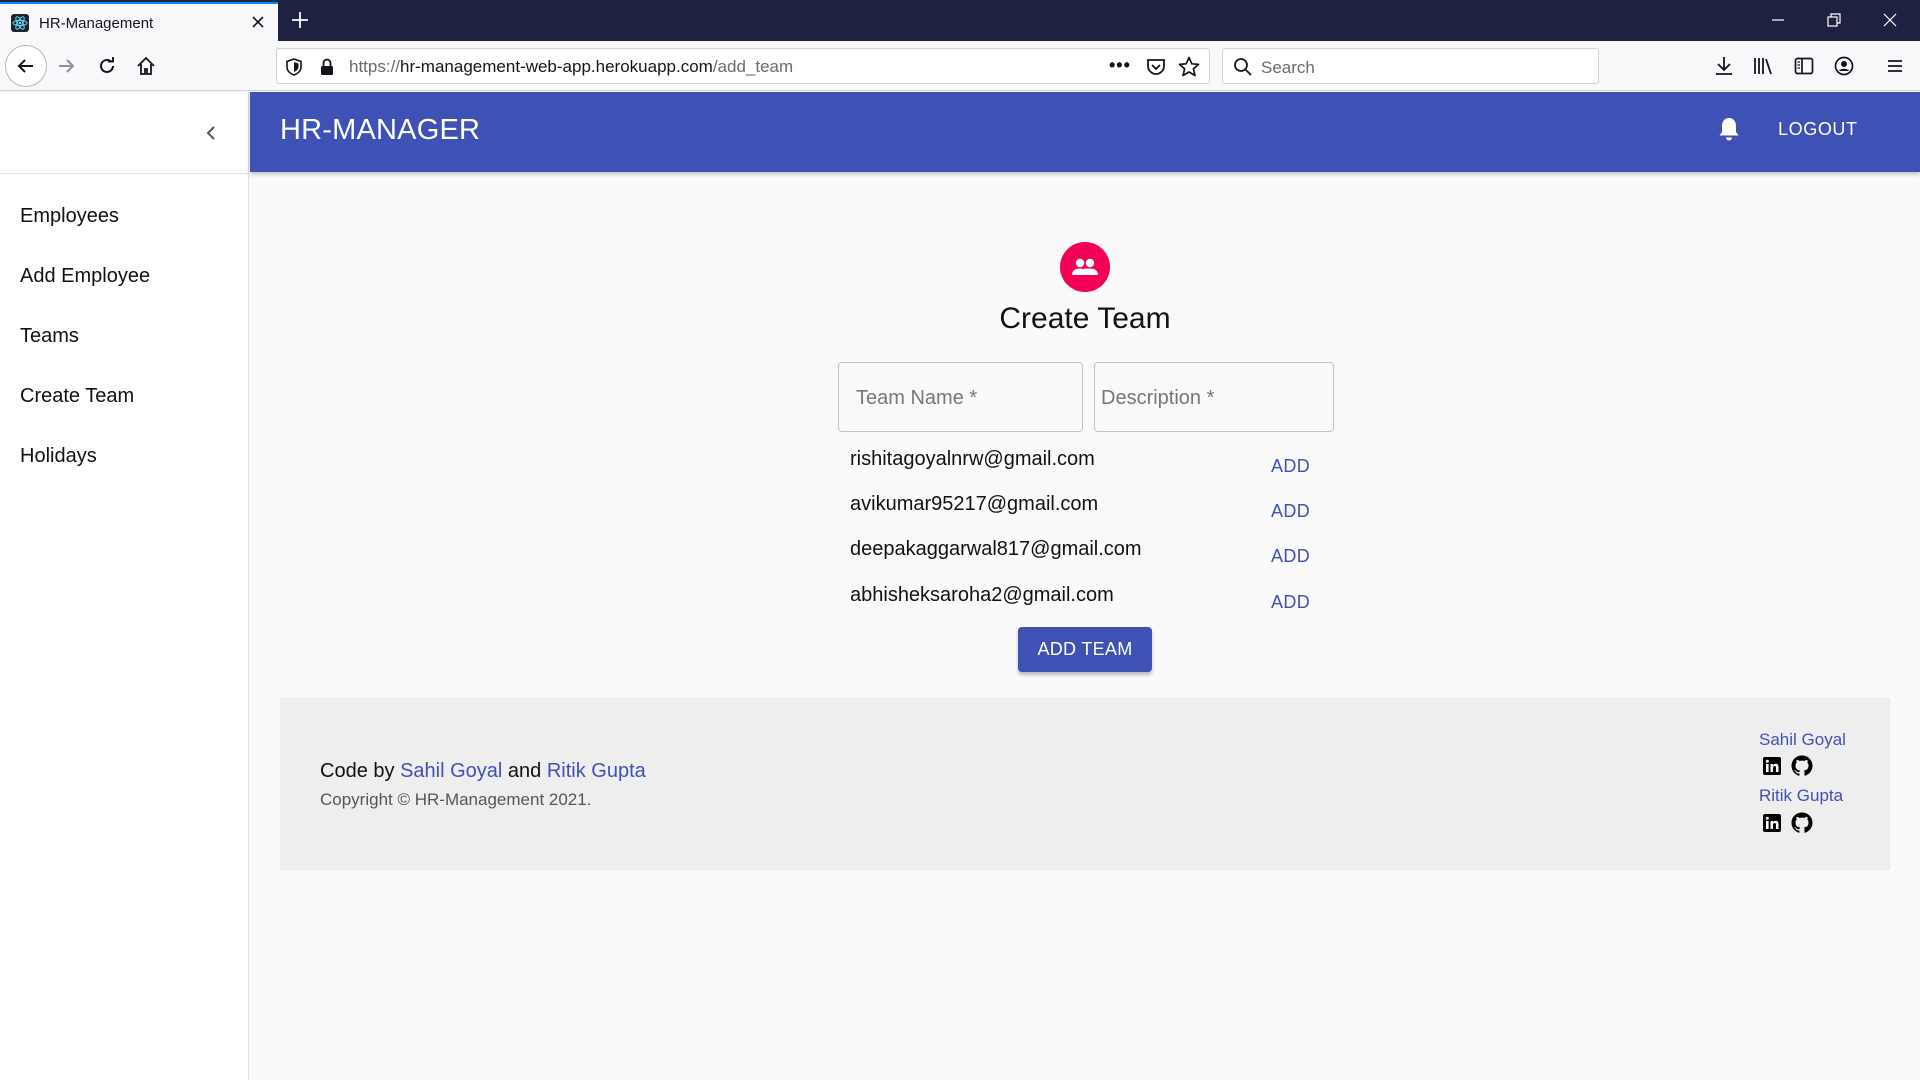 The width and height of the screenshot is (1920, 1080). What do you see at coordinates (1834, 20) in the screenshot?
I see `restore-icon` at bounding box center [1834, 20].